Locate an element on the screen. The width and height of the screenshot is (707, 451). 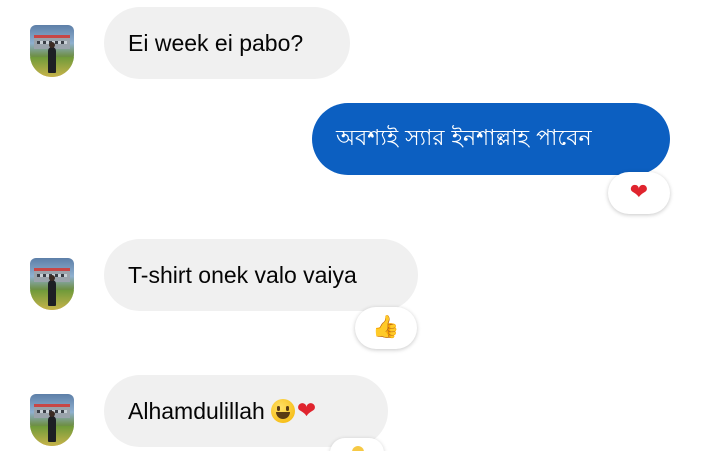
message-bubble-incoming: Alhamdulillah ❤ is located at coordinates (246, 411).